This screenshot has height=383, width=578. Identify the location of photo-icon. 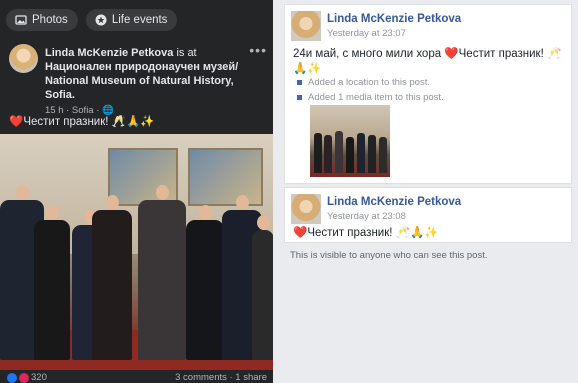
(21, 20).